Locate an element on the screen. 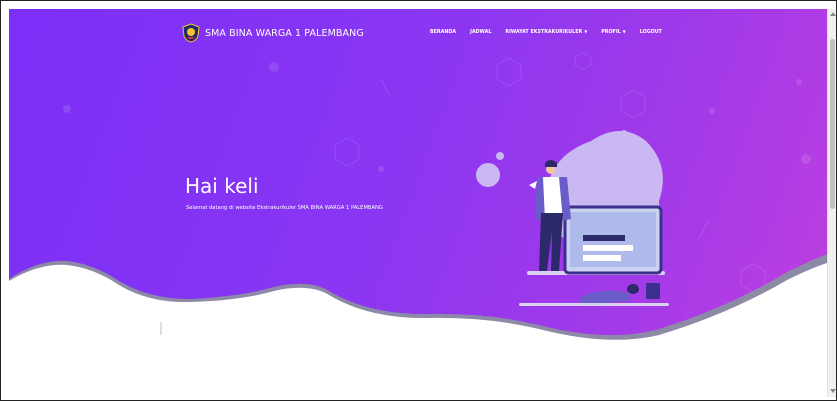 The height and width of the screenshot is (401, 837). scrollbar-thumb is located at coordinates (832, 124).